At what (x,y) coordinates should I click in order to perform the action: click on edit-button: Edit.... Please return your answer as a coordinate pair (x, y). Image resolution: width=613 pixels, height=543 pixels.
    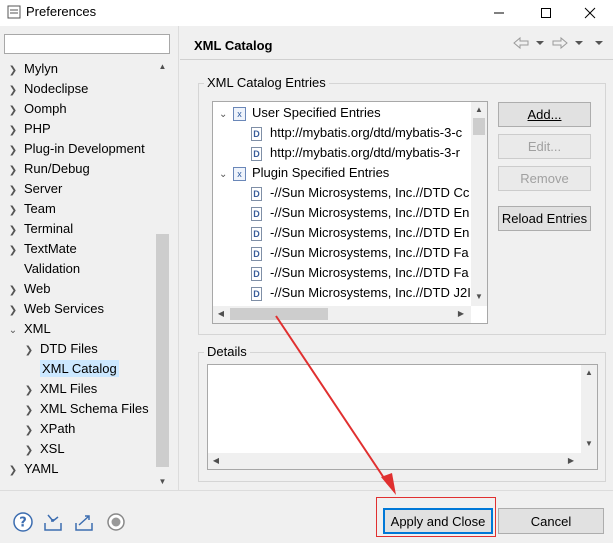
    Looking at the image, I should click on (544, 146).